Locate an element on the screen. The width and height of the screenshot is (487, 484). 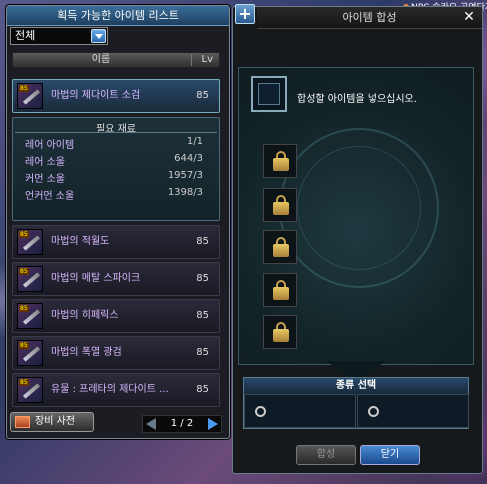
material-row: 커먼 소울 1957/3 is located at coordinates (114, 177).